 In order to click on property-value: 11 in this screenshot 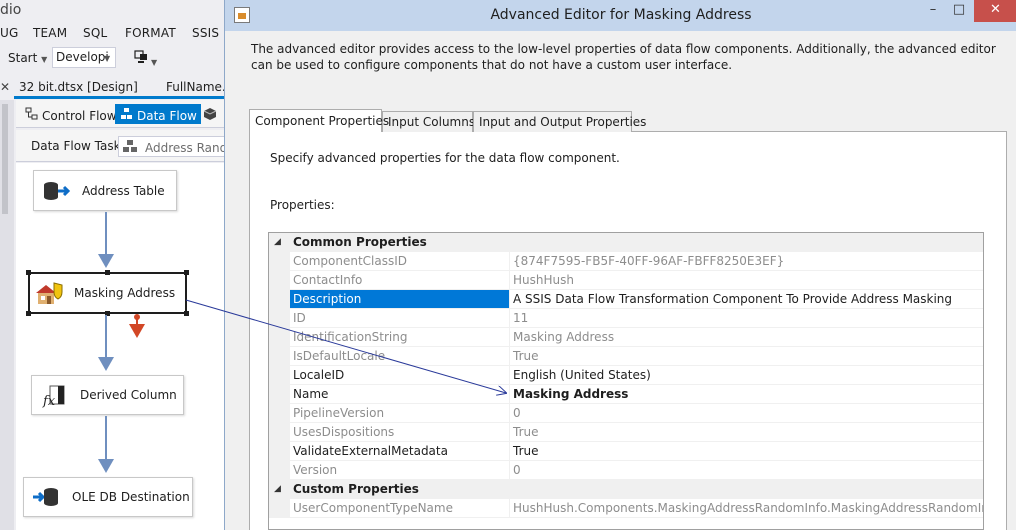, I will do `click(746, 318)`.